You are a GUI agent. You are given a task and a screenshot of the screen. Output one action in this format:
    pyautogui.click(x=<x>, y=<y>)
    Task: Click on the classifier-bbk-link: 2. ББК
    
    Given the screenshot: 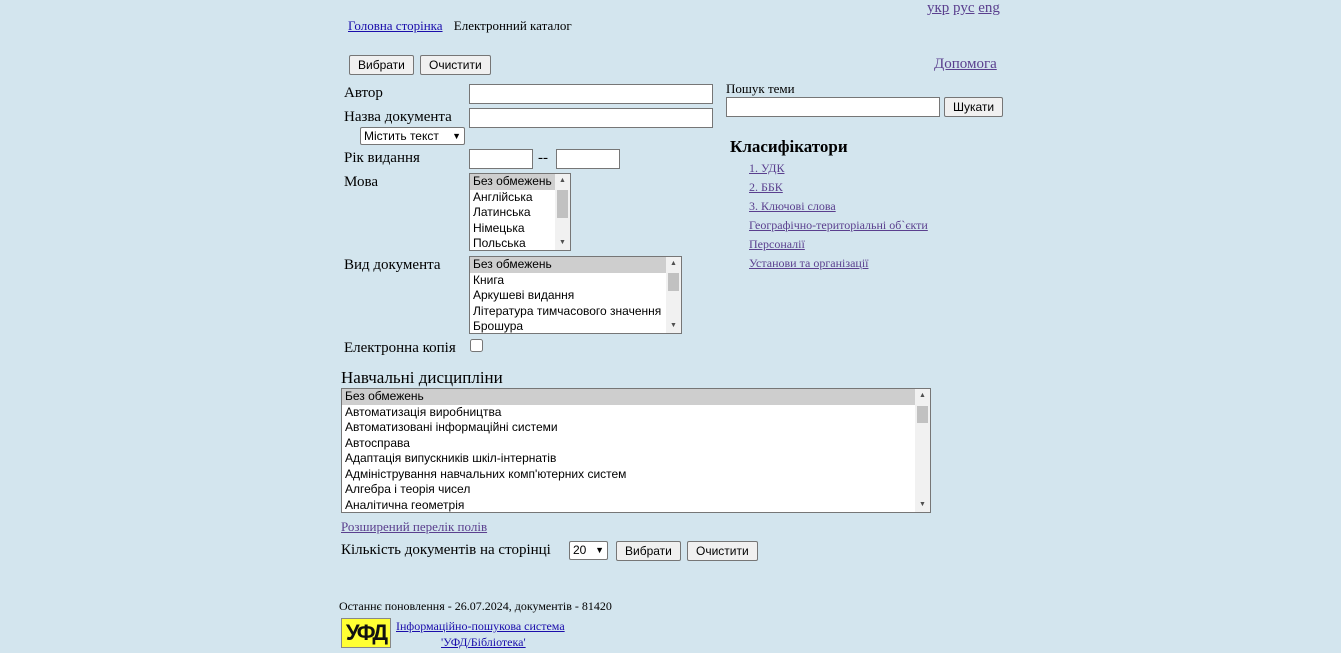 What is the action you would take?
    pyautogui.click(x=766, y=187)
    